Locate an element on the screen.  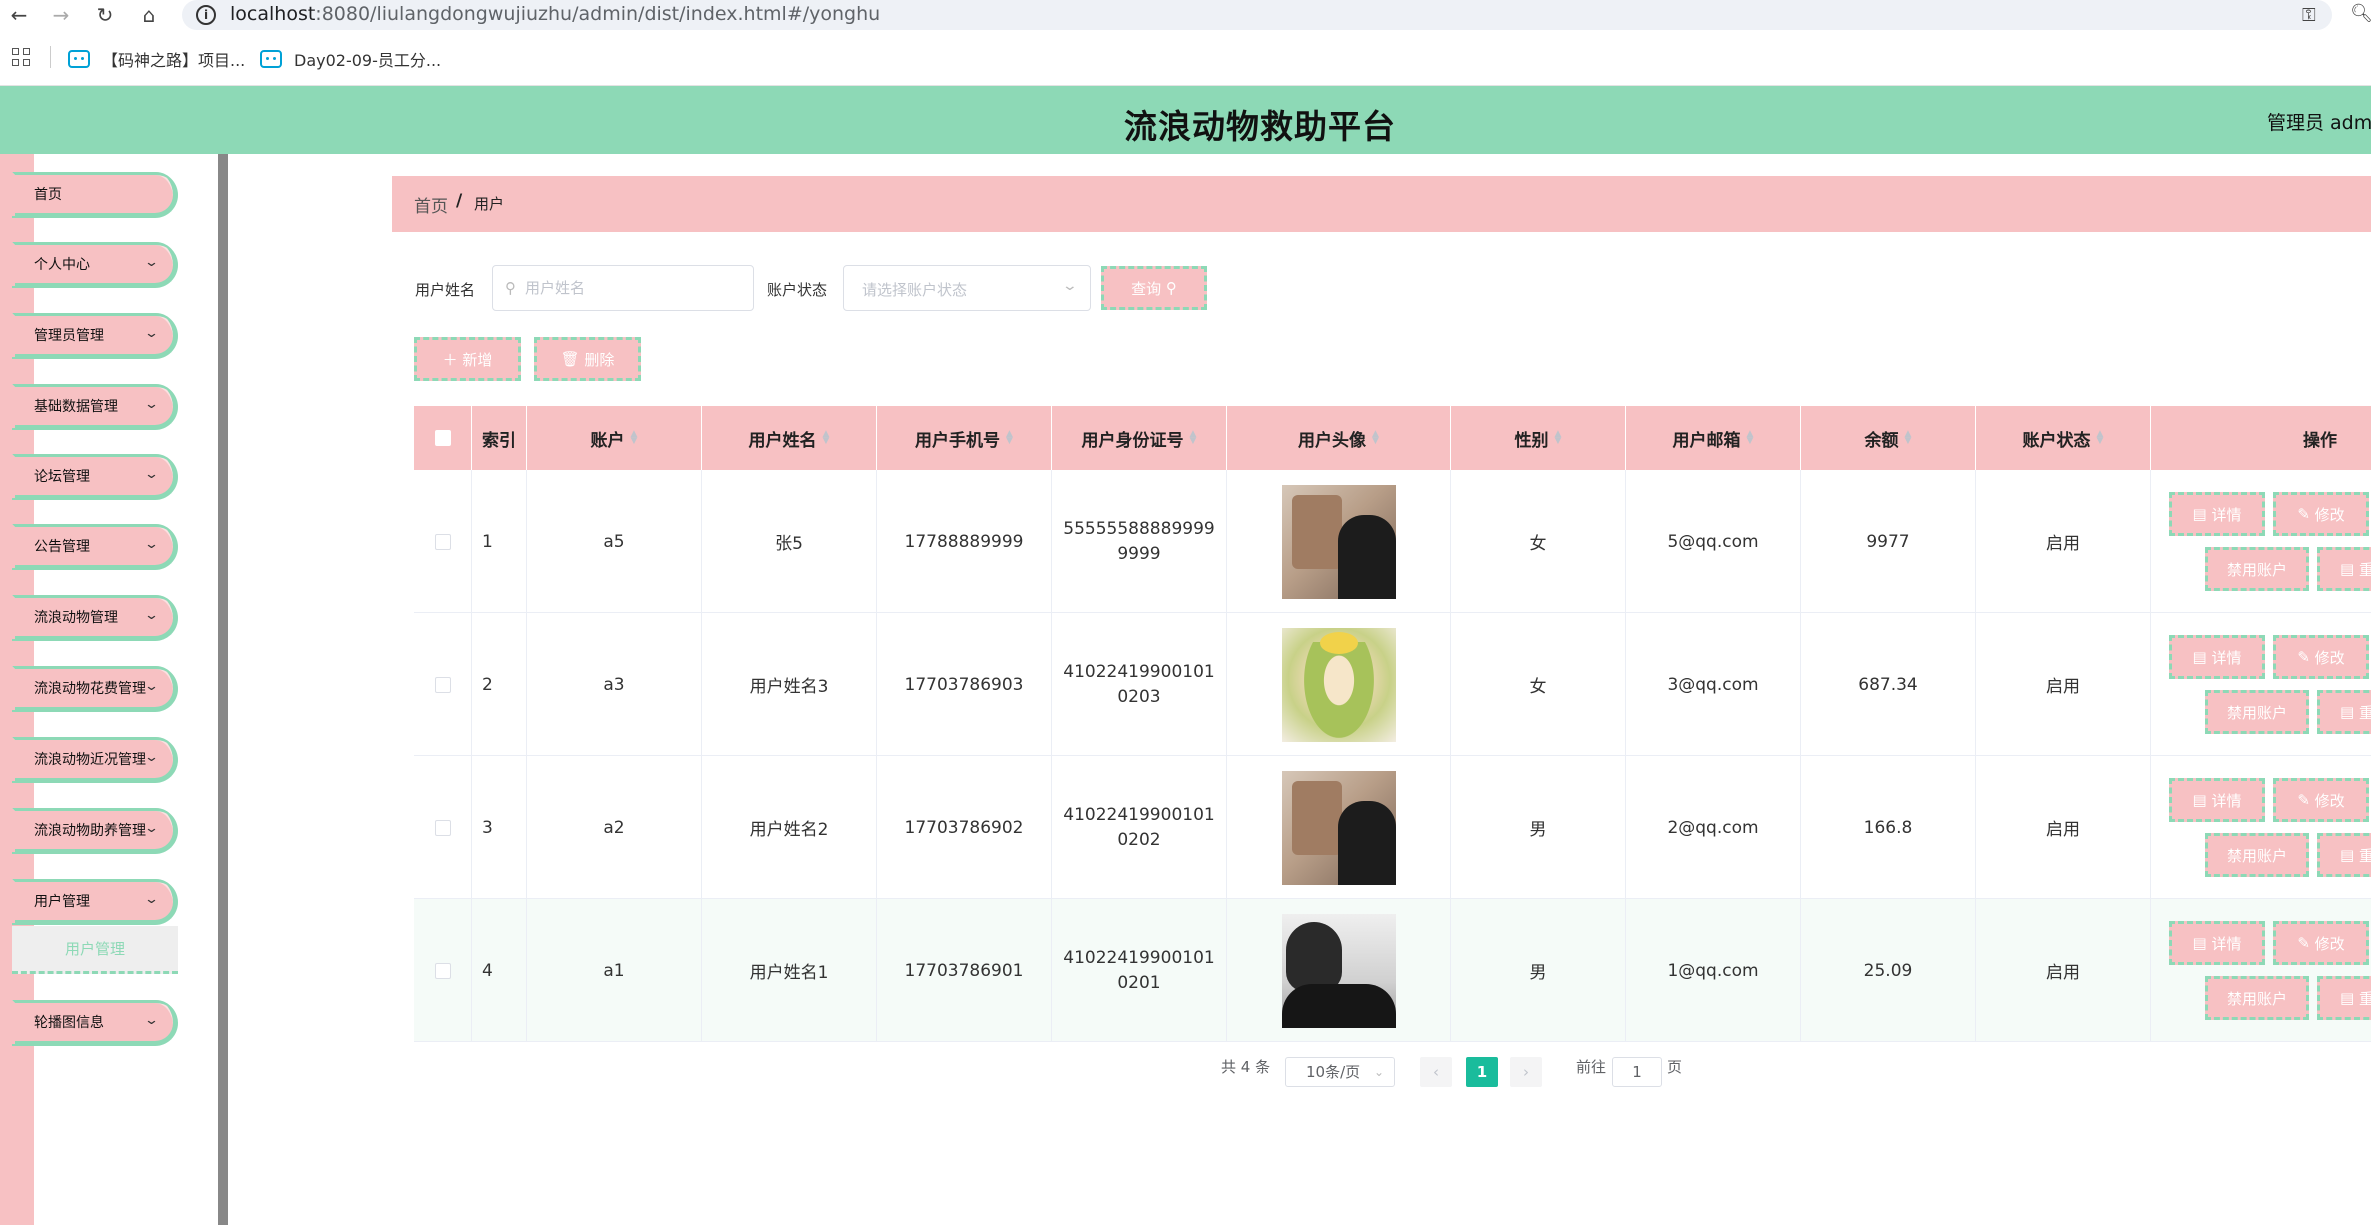
zoom-icon: 🔍︎ is located at coordinates (2360, 13).